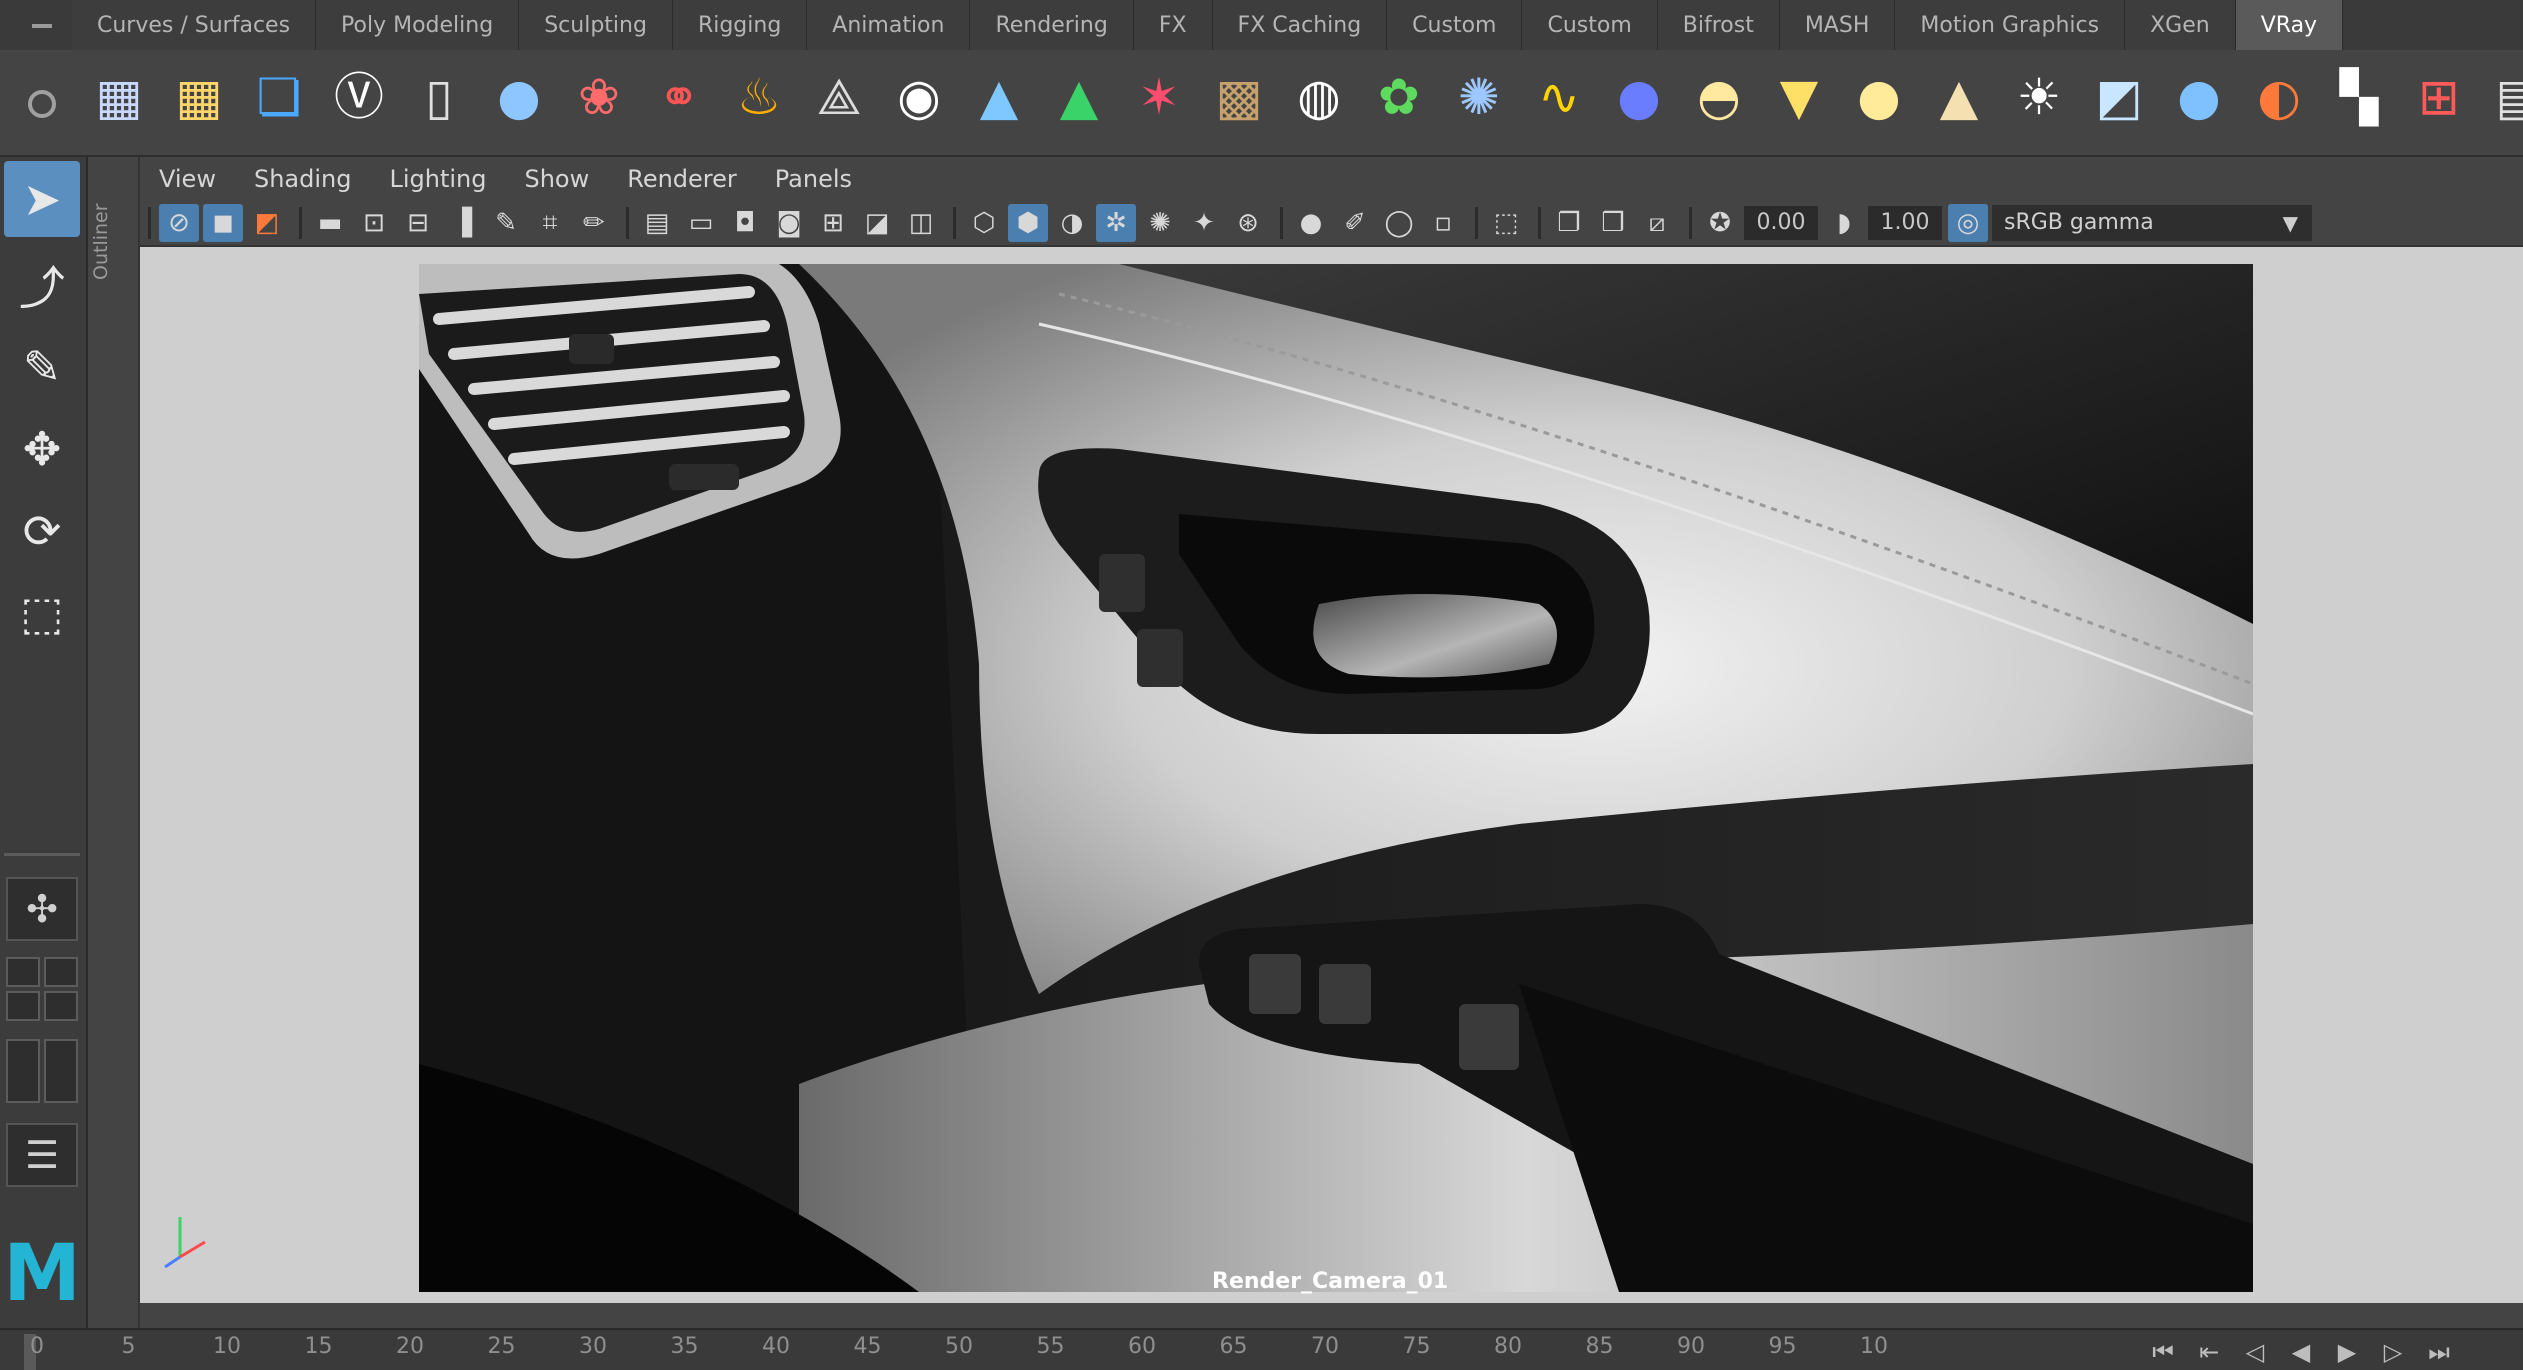 The image size is (2523, 1370). What do you see at coordinates (596, 25) in the screenshot?
I see `shelf-tab-sculpting: Sculpting` at bounding box center [596, 25].